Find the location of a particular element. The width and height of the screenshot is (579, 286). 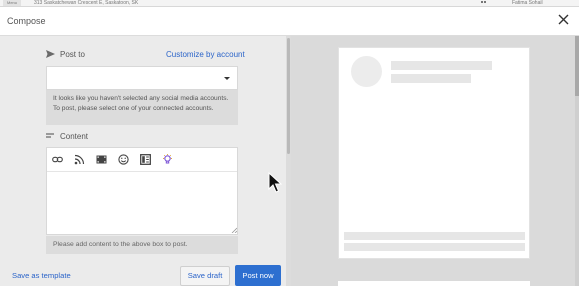

page-title: Compose is located at coordinates (26, 21).